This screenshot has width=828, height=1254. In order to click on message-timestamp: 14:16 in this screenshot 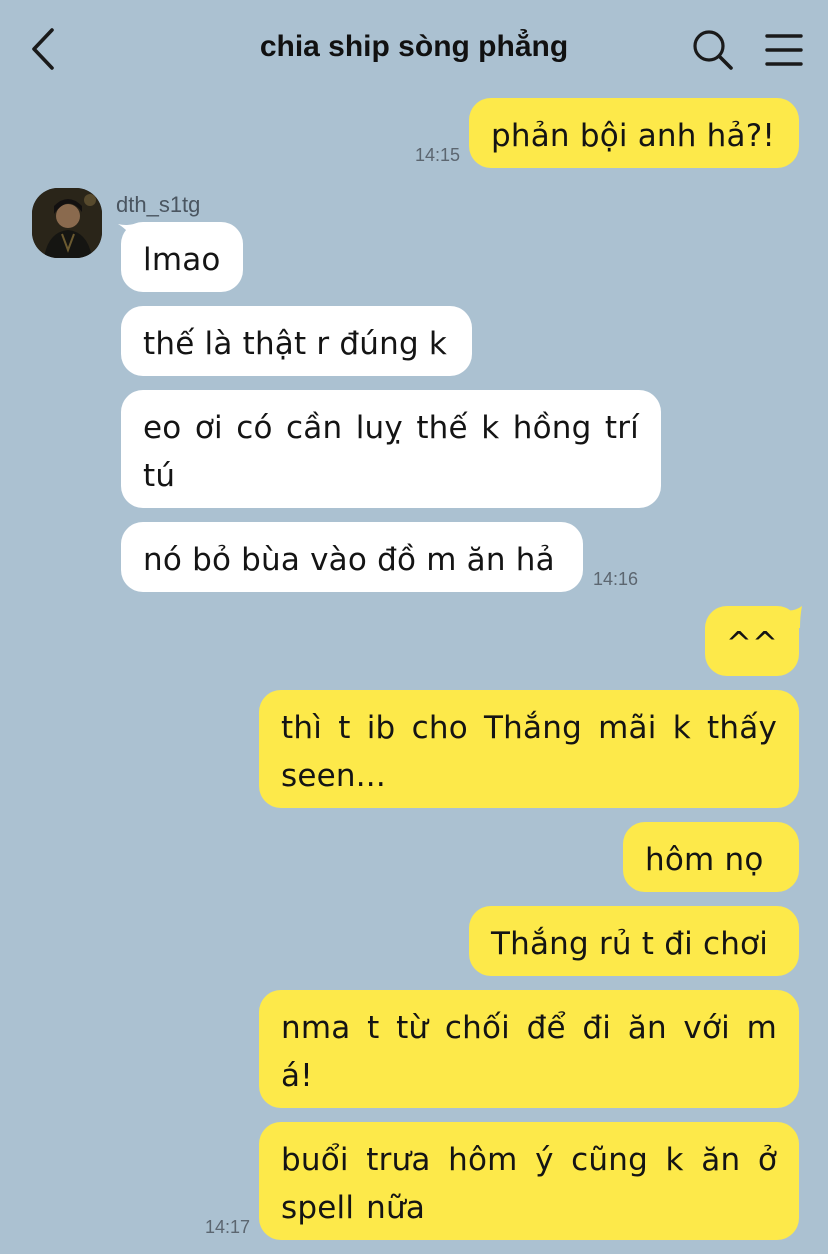, I will do `click(616, 579)`.